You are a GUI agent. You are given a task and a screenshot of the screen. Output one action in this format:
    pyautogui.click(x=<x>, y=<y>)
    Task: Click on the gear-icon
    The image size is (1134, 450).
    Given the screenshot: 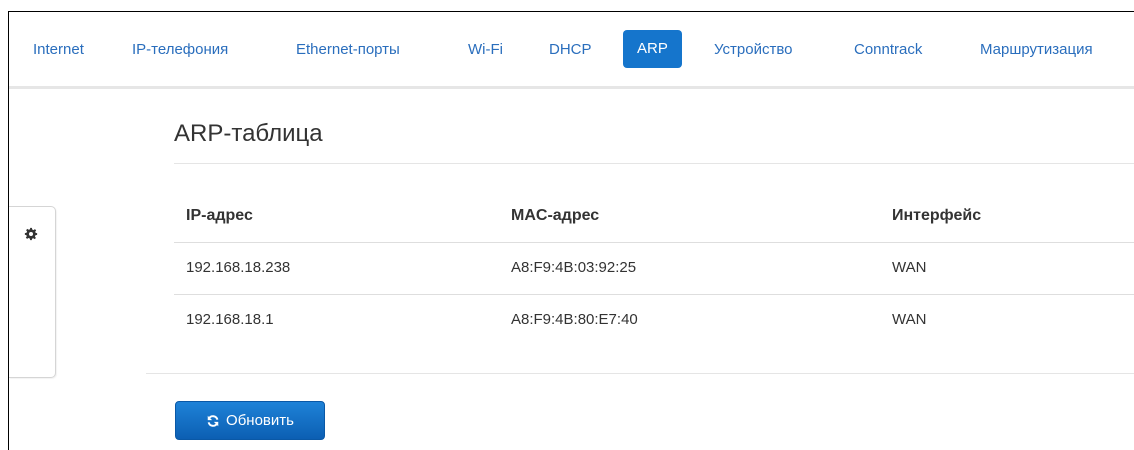 What is the action you would take?
    pyautogui.click(x=31, y=234)
    